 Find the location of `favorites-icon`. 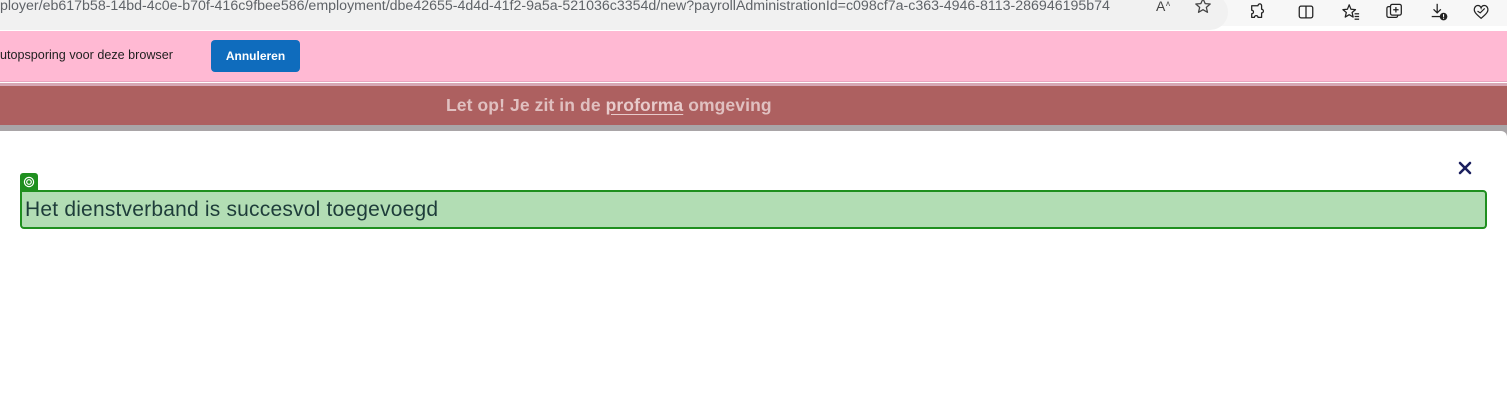

favorites-icon is located at coordinates (1351, 12).